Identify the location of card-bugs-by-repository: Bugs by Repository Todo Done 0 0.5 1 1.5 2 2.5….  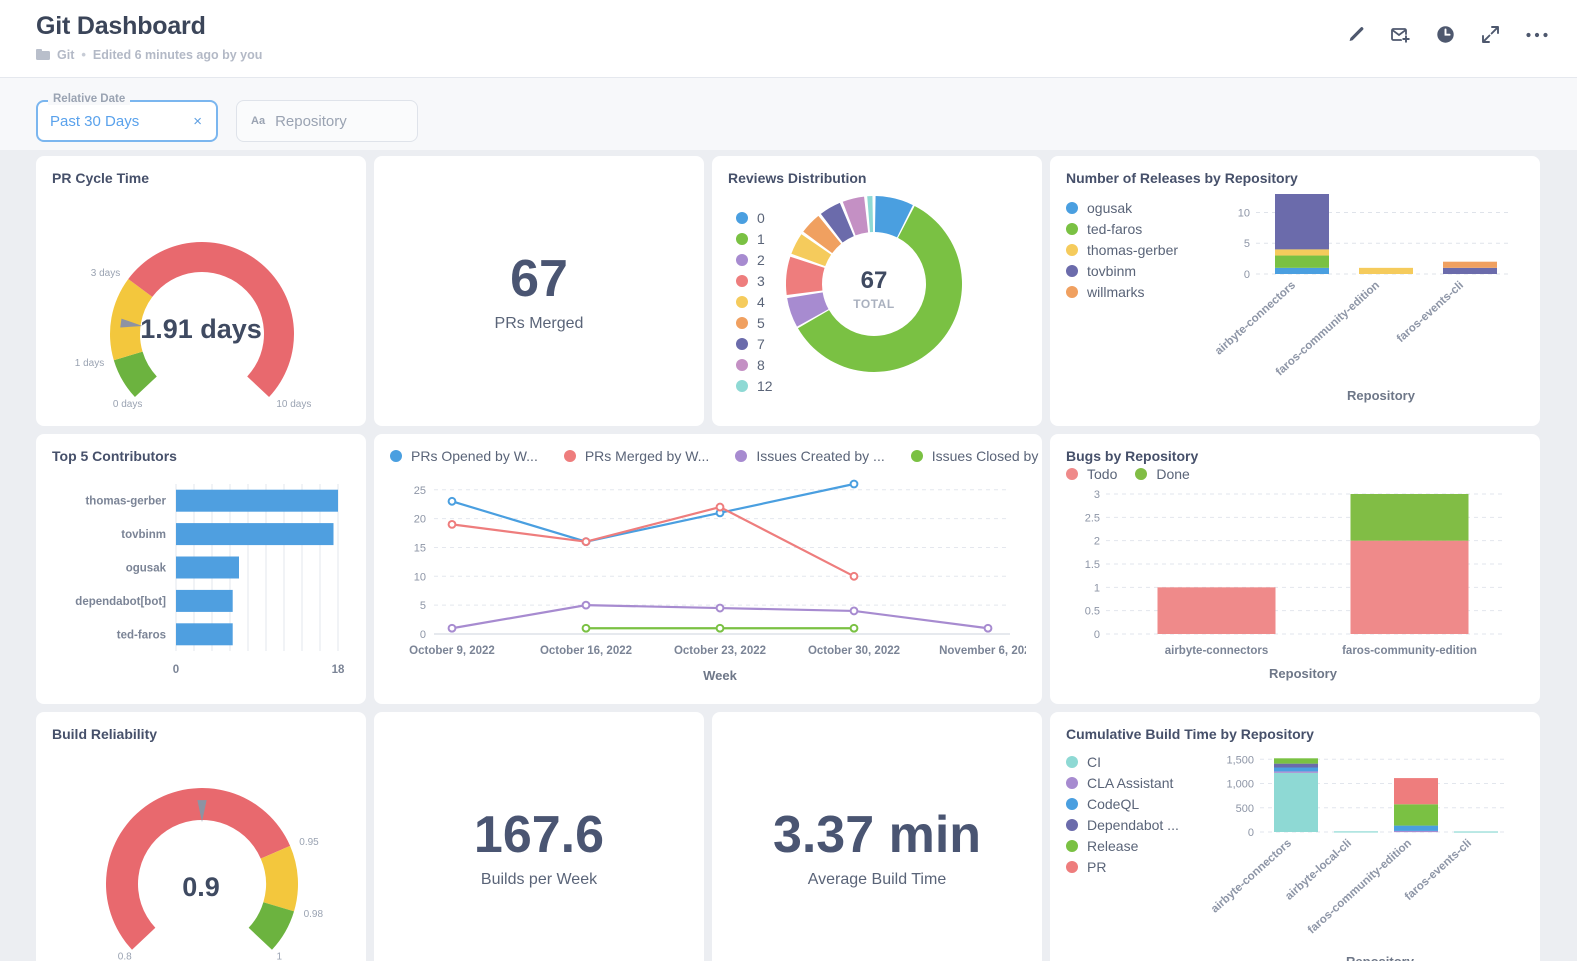
(1295, 569).